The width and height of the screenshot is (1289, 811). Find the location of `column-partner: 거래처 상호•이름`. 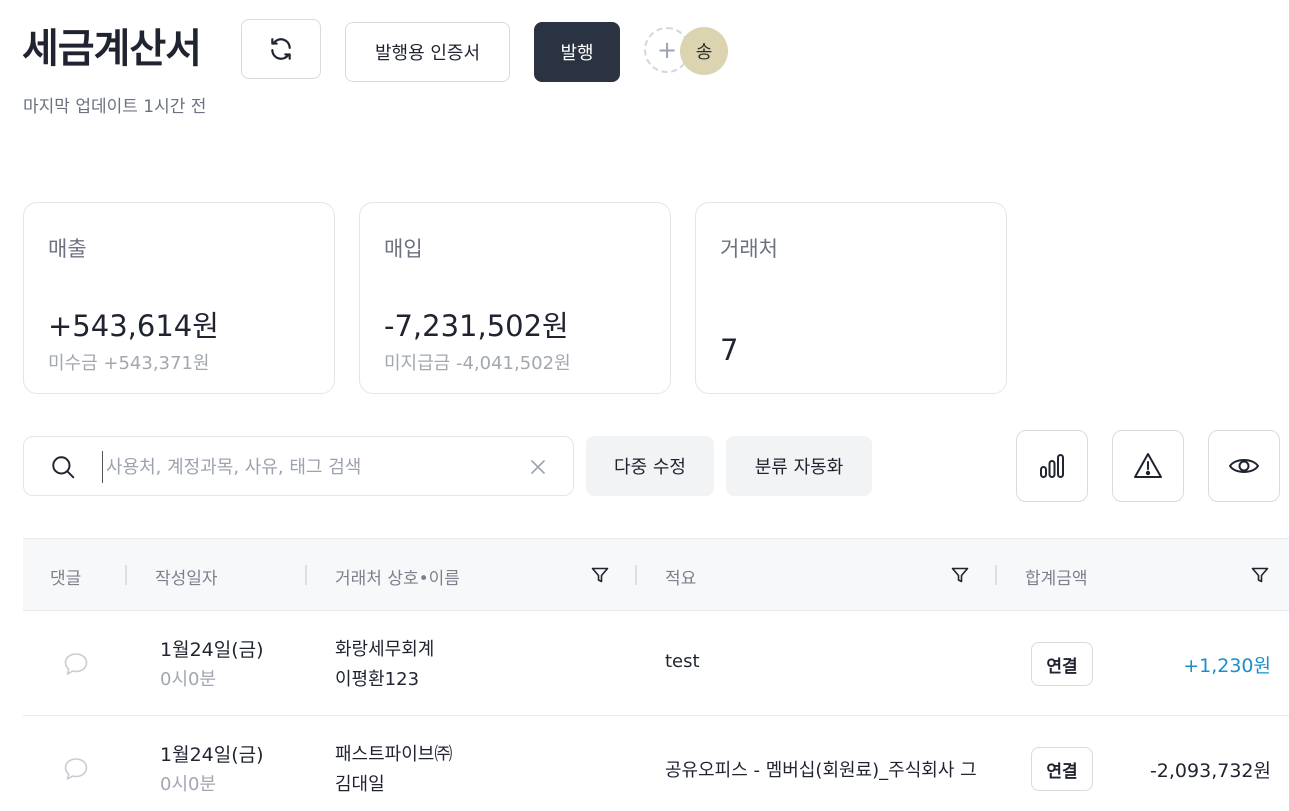

column-partner: 거래처 상호•이름 is located at coordinates (397, 576).